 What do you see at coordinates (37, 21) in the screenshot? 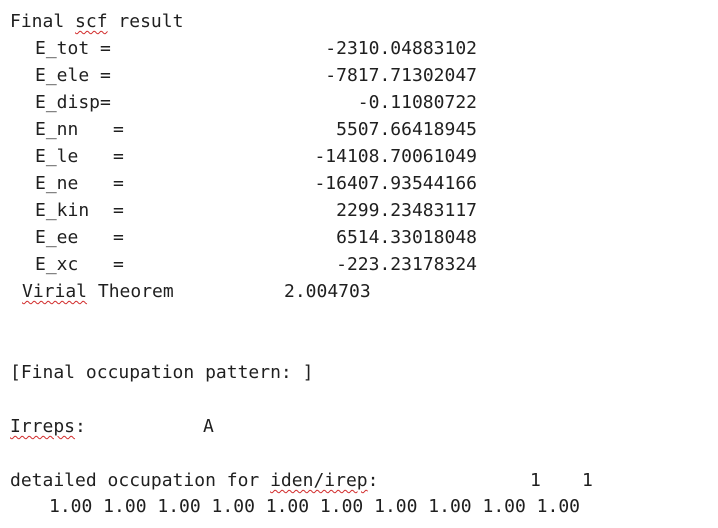
I see `header-word-final: Final` at bounding box center [37, 21].